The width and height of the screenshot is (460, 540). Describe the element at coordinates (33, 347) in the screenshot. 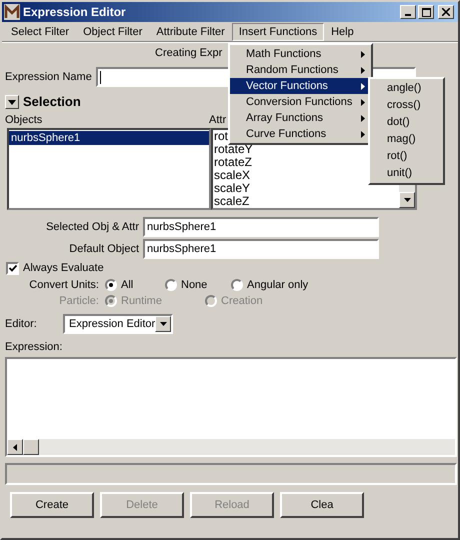

I see `field-label: Expression:` at that location.